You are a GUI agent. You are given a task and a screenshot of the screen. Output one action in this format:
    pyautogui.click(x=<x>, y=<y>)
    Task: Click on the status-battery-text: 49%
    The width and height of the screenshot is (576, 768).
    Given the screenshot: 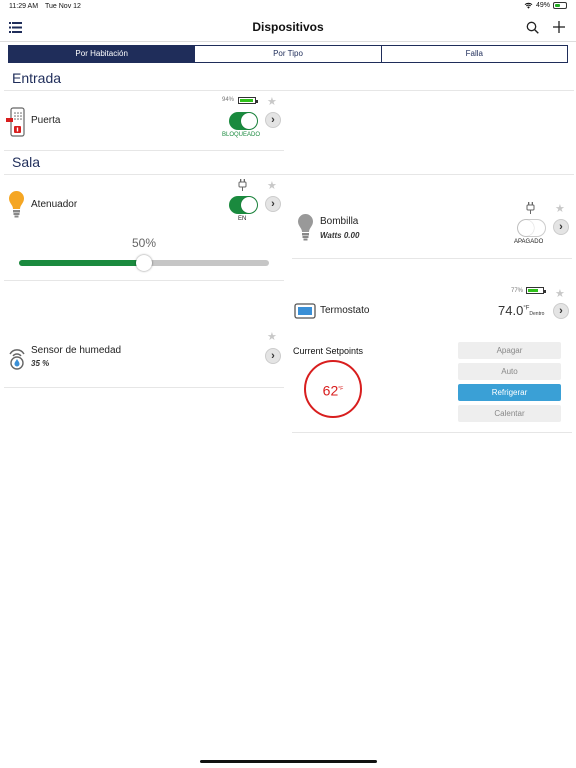 What is the action you would take?
    pyautogui.click(x=542, y=5)
    